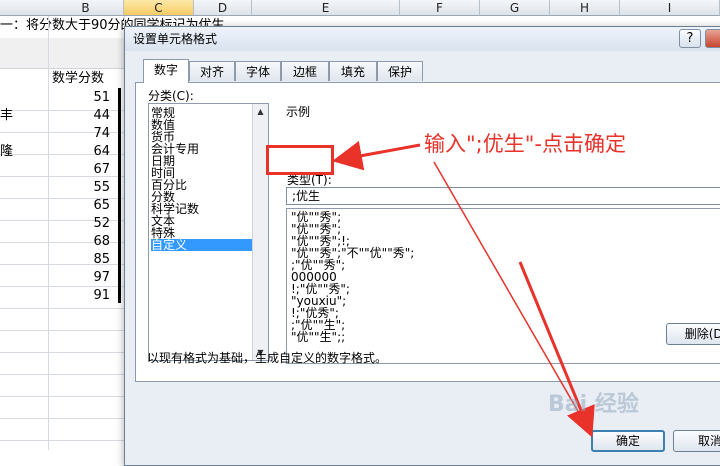 The width and height of the screenshot is (720, 466). Describe the element at coordinates (593, 404) in the screenshot. I see `watermark: Bai 经验` at that location.